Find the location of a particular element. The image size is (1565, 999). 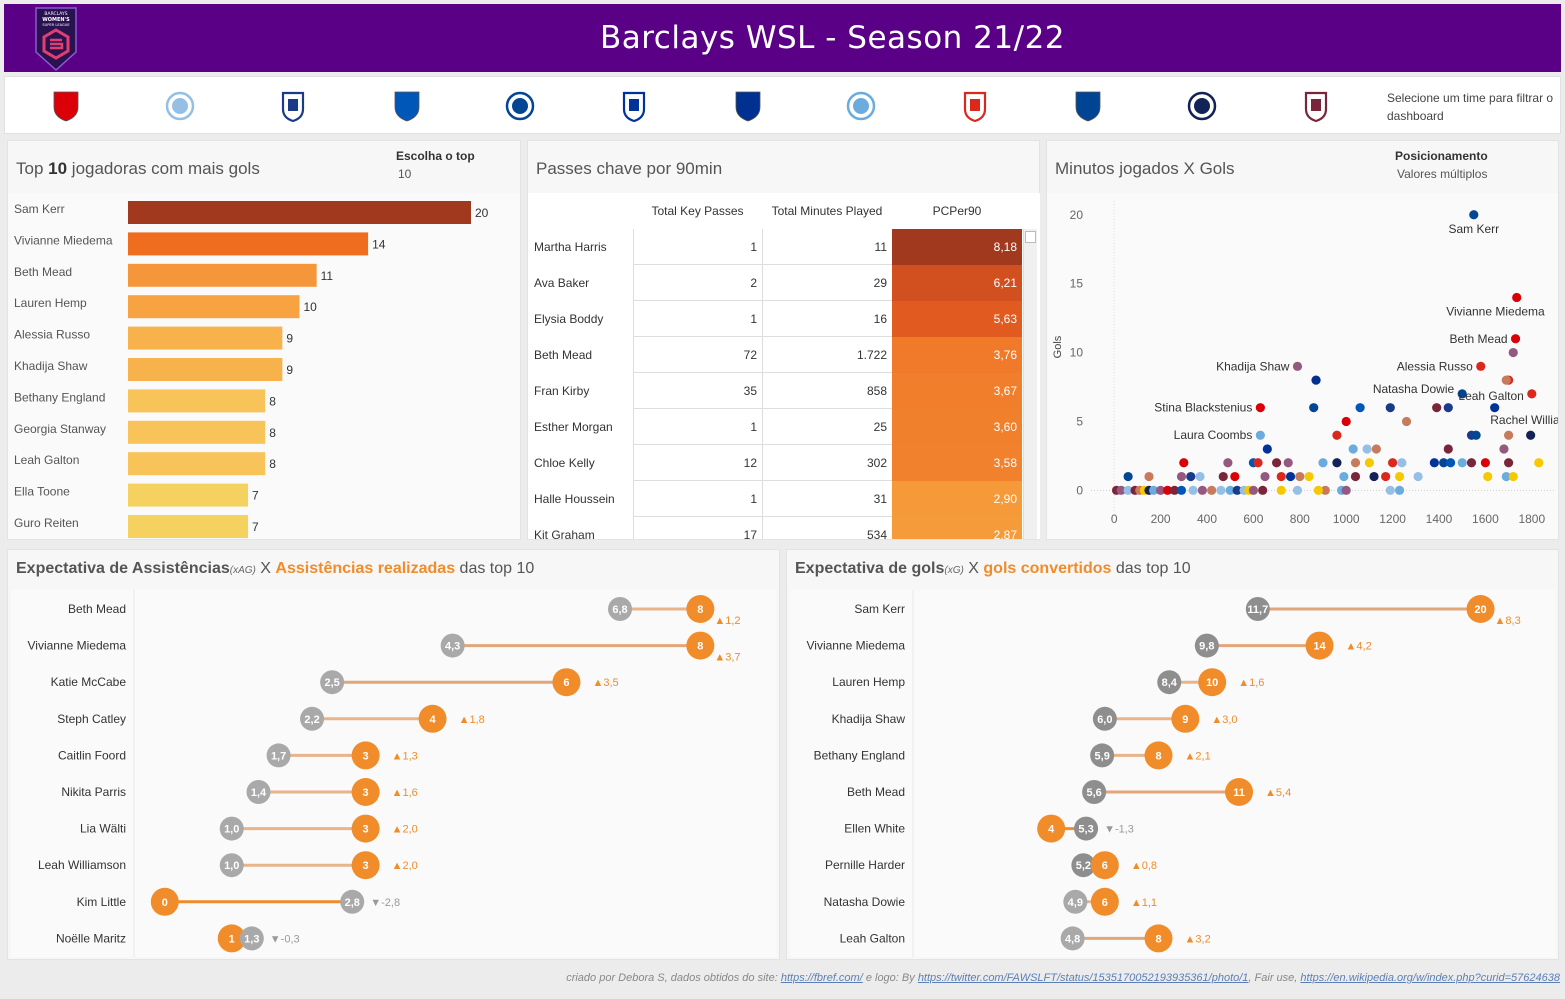

team-badge-west-ham-icon is located at coordinates (1316, 106).